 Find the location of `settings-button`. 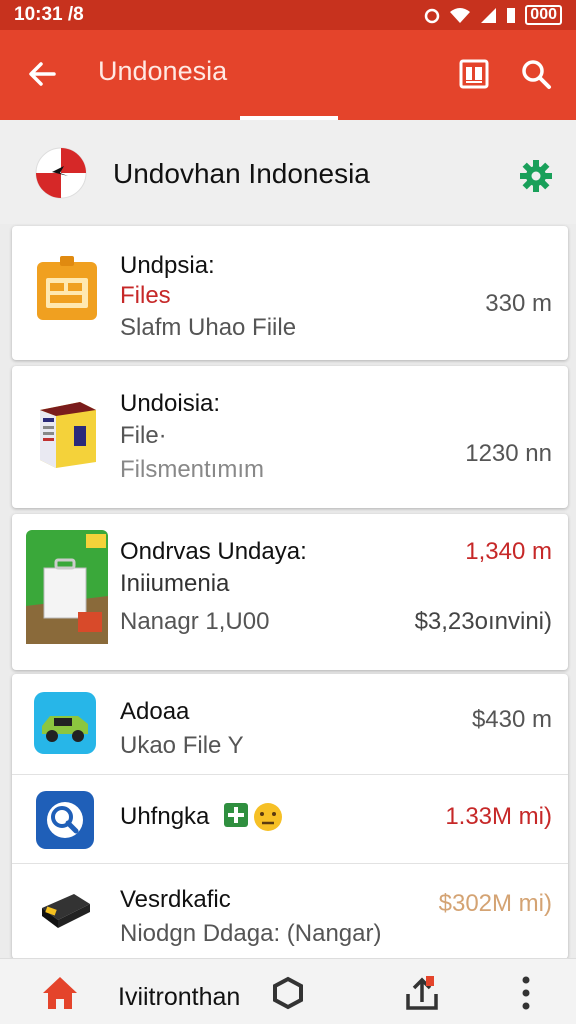

settings-button is located at coordinates (536, 176).